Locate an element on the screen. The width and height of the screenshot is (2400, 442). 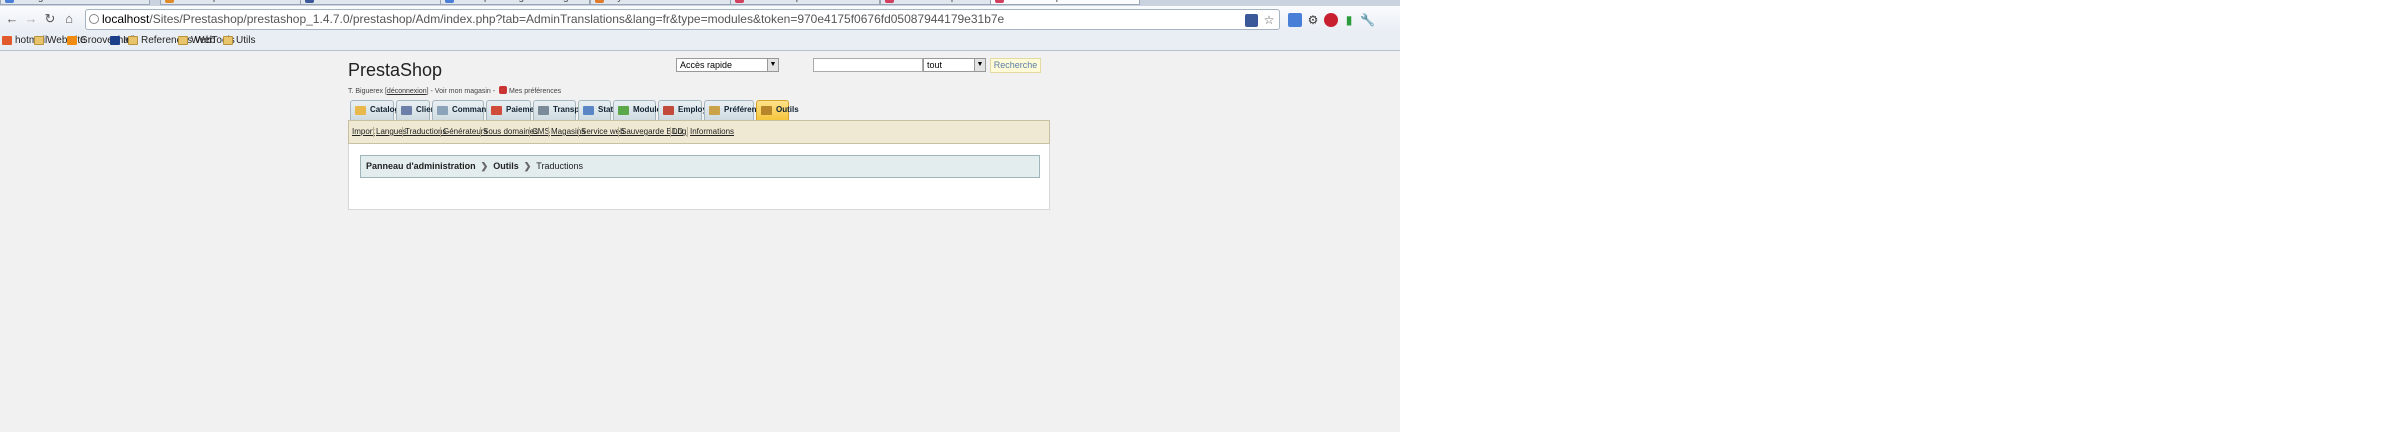
globe-icon is located at coordinates (94, 19).